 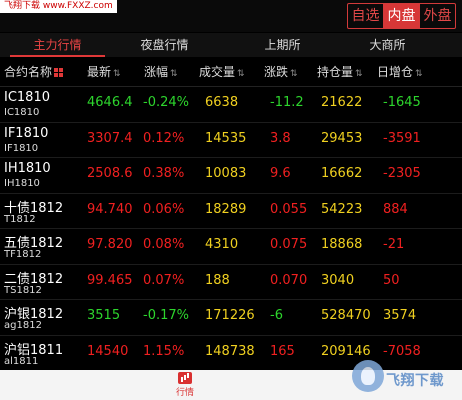 What do you see at coordinates (184, 393) in the screenshot?
I see `bottom-tab-label: 行情` at bounding box center [184, 393].